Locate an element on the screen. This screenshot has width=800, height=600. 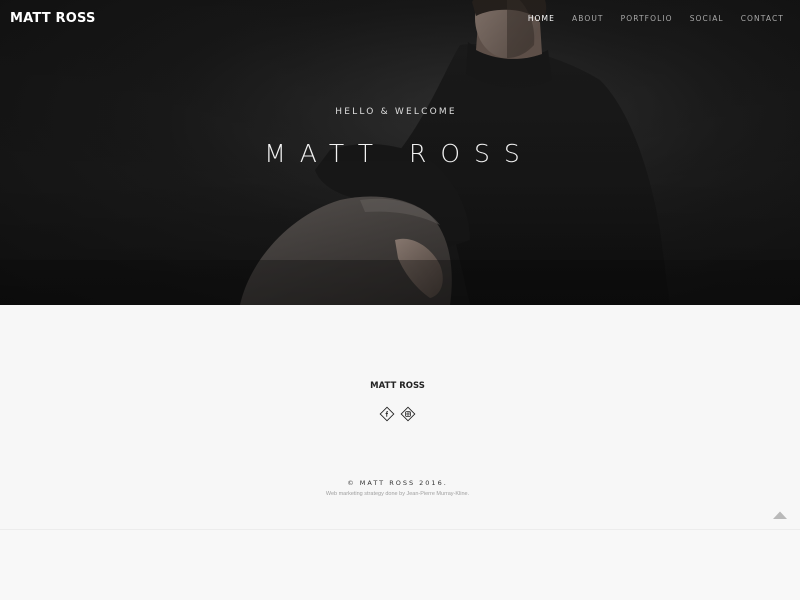
social-links is located at coordinates (397, 414).